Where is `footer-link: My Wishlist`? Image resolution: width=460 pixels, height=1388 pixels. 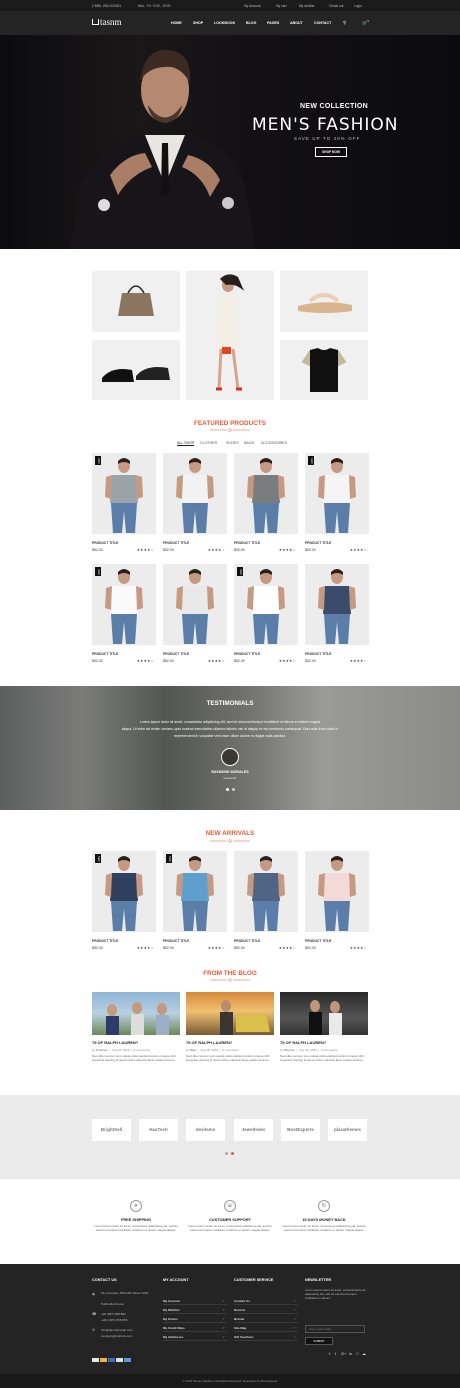 footer-link: My Wishlist is located at coordinates (171, 1310).